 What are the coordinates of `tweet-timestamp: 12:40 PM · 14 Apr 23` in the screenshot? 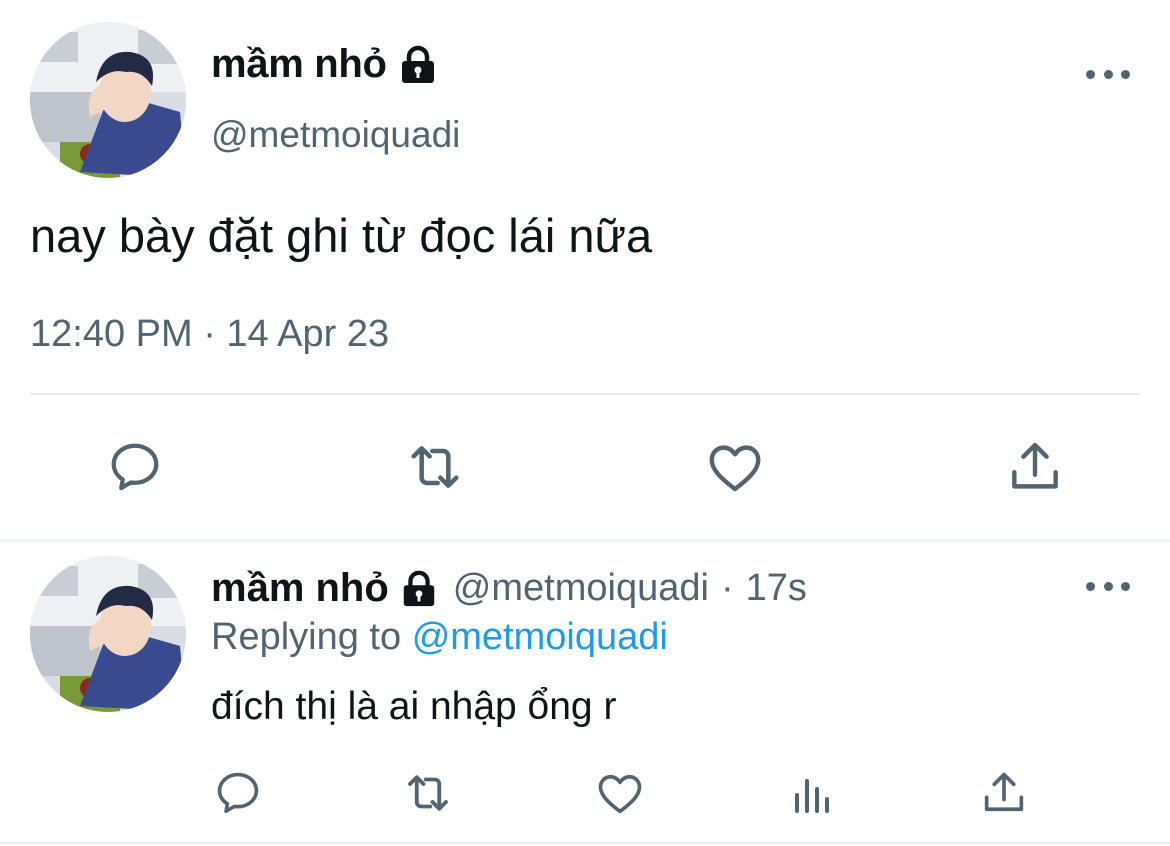 It's located at (209, 334).